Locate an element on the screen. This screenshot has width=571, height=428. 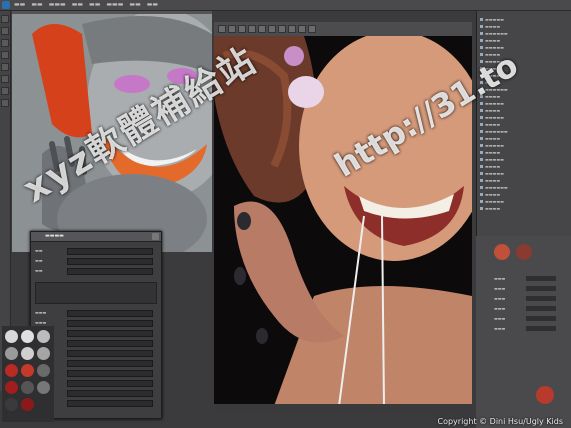
dialog-preview is located at coordinates (96, 293).